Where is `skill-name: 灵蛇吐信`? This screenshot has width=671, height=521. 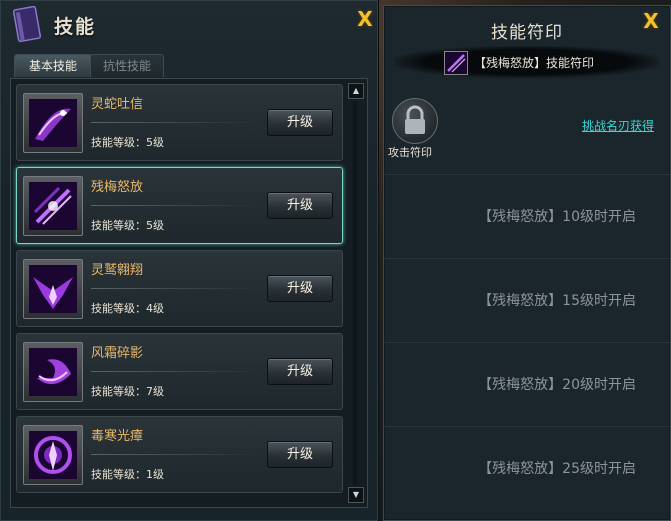
skill-name: 灵蛇吐信 is located at coordinates (117, 104).